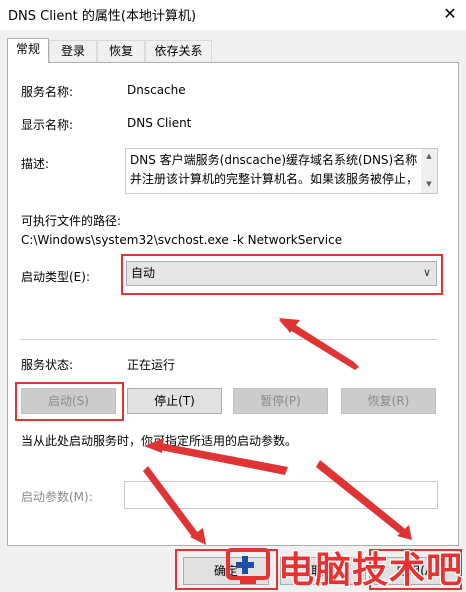 The width and height of the screenshot is (466, 592). I want to click on tab-general: 常规, so click(28, 50).